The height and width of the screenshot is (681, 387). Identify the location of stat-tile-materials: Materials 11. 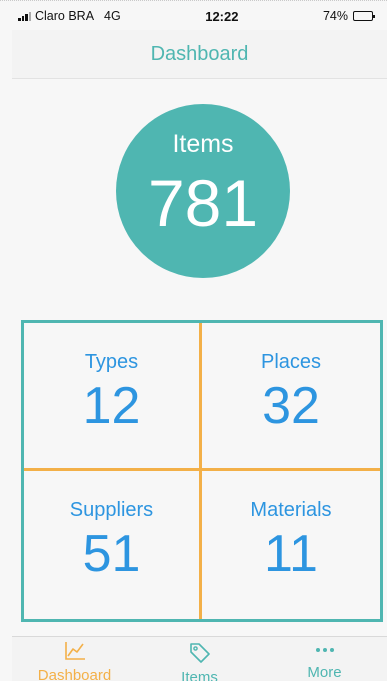
(291, 545).